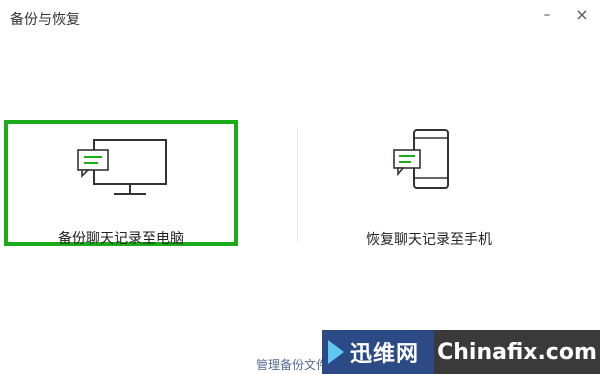 The height and width of the screenshot is (374, 600). What do you see at coordinates (336, 352) in the screenshot?
I see `watermark-arrow-icon` at bounding box center [336, 352].